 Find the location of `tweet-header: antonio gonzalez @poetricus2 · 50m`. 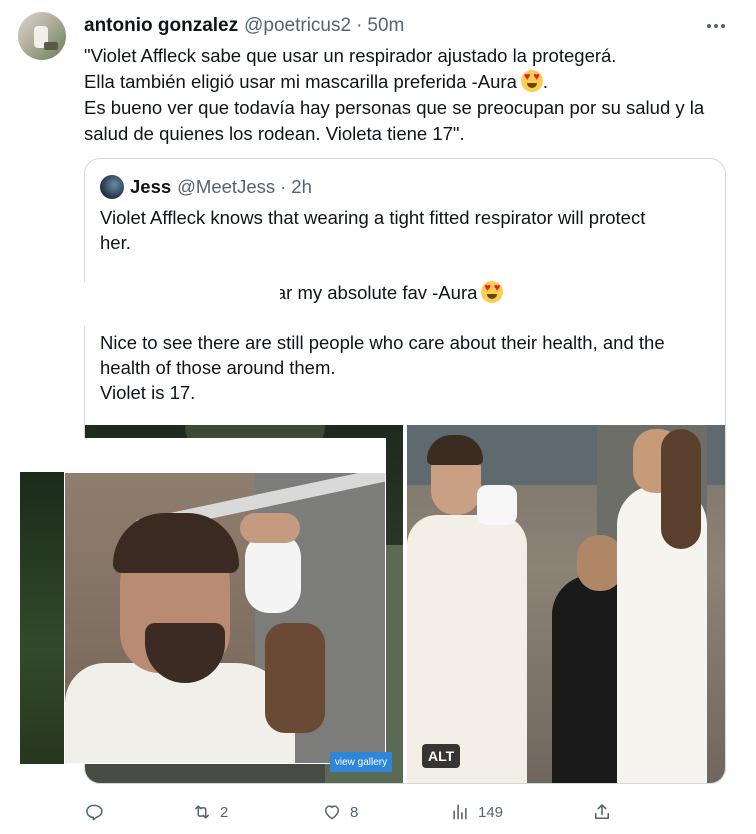

tweet-header: antonio gonzalez @poetricus2 · 50m is located at coordinates (244, 26).